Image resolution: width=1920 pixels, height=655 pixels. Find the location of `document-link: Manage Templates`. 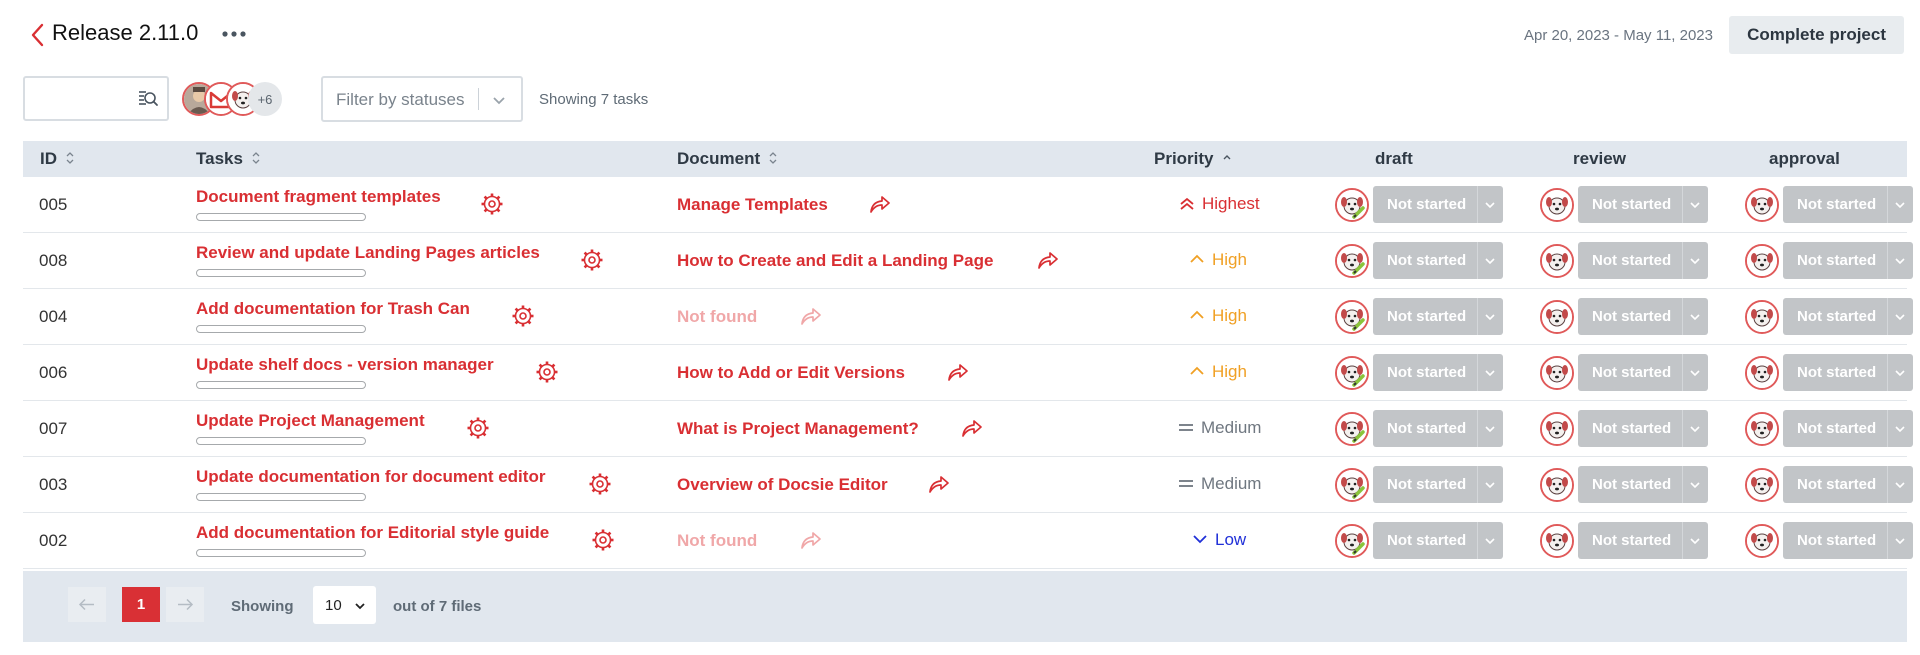

document-link: Manage Templates is located at coordinates (752, 205).